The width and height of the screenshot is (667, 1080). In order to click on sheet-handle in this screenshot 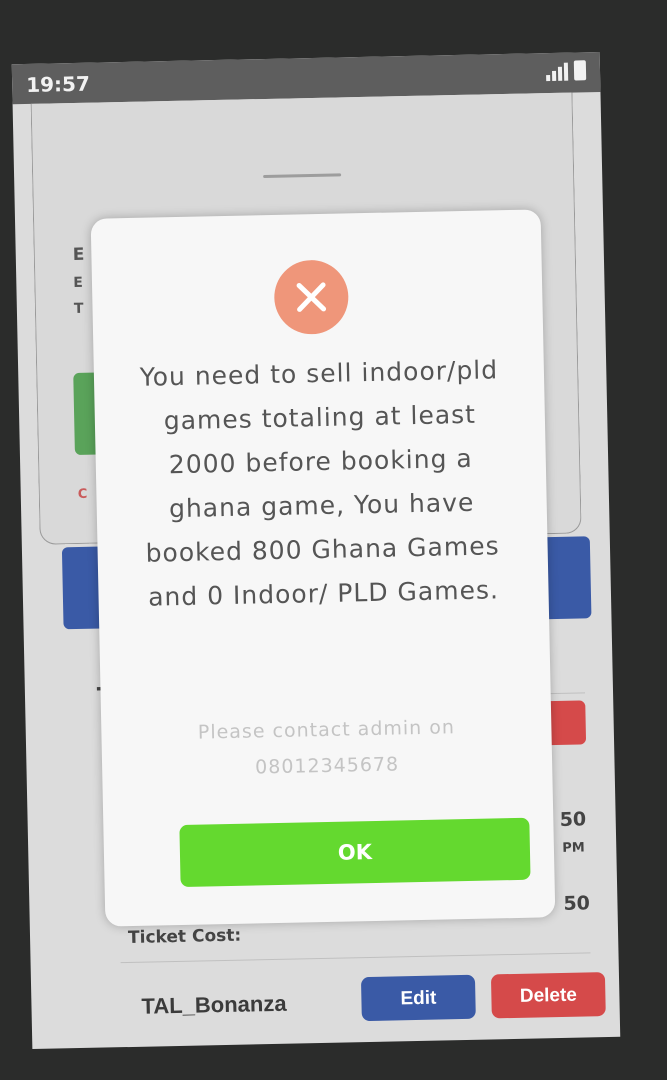, I will do `click(302, 176)`.